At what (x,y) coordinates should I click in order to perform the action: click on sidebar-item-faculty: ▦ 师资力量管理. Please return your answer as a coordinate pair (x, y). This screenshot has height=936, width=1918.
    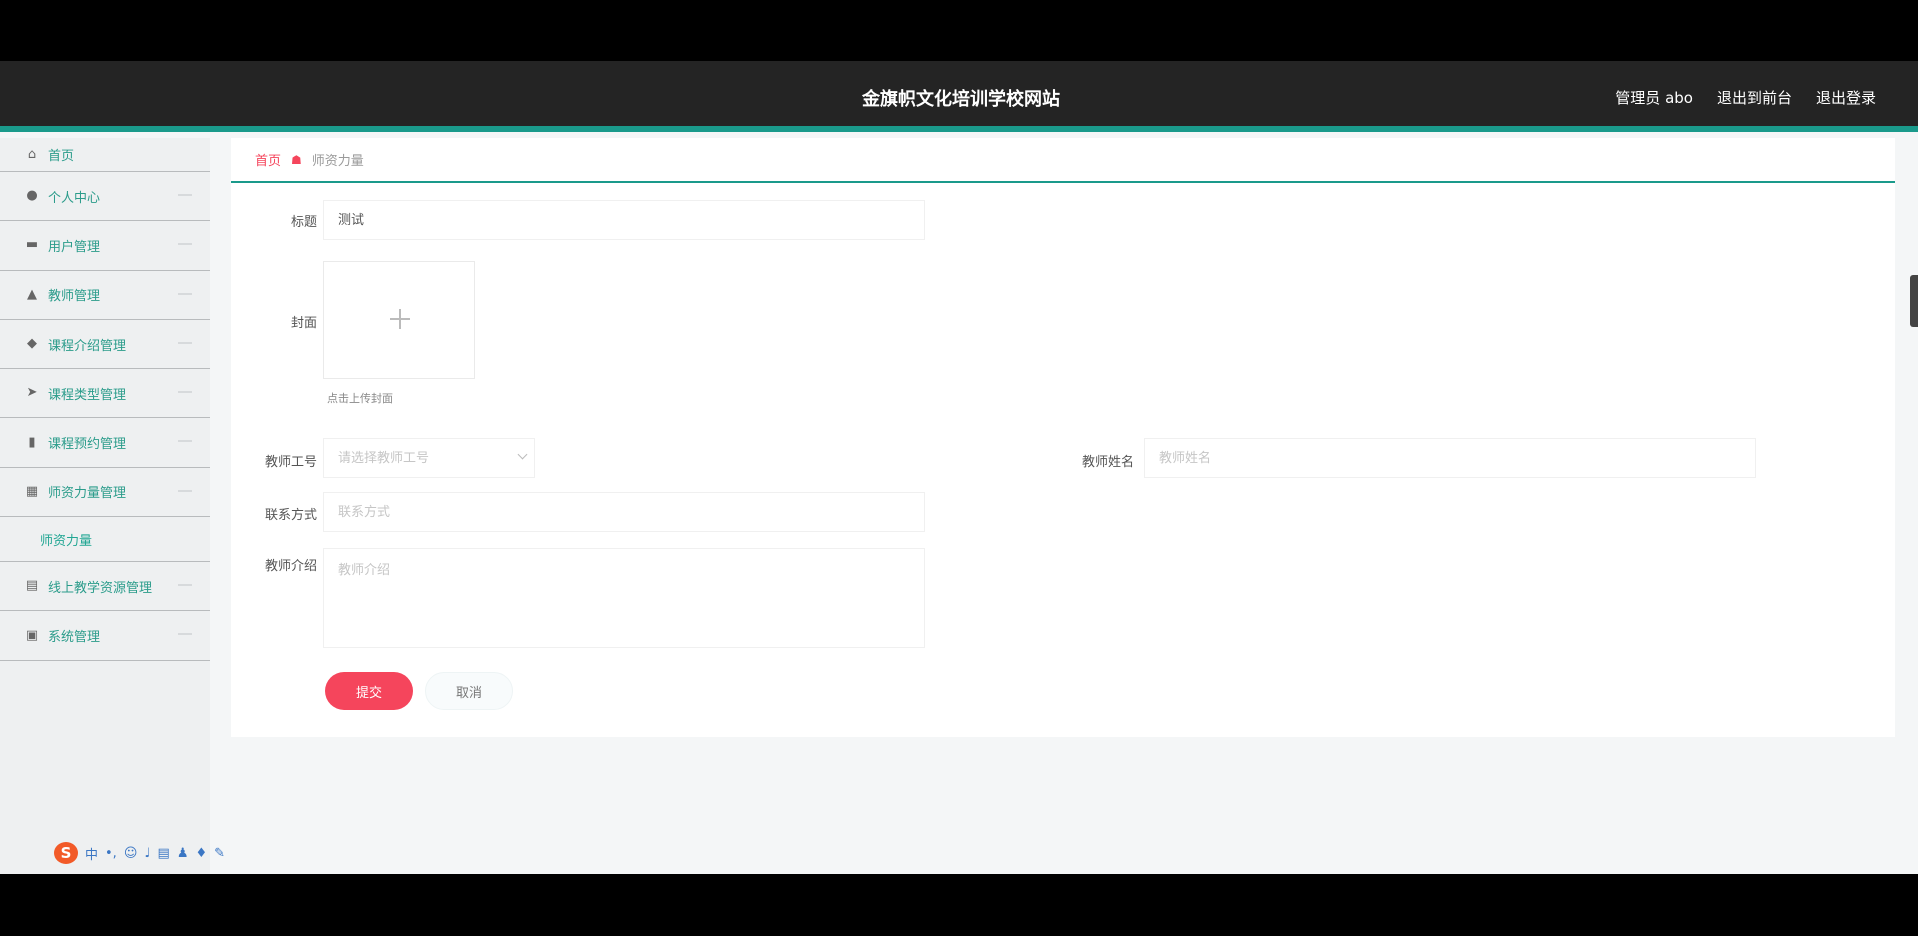
    Looking at the image, I should click on (105, 493).